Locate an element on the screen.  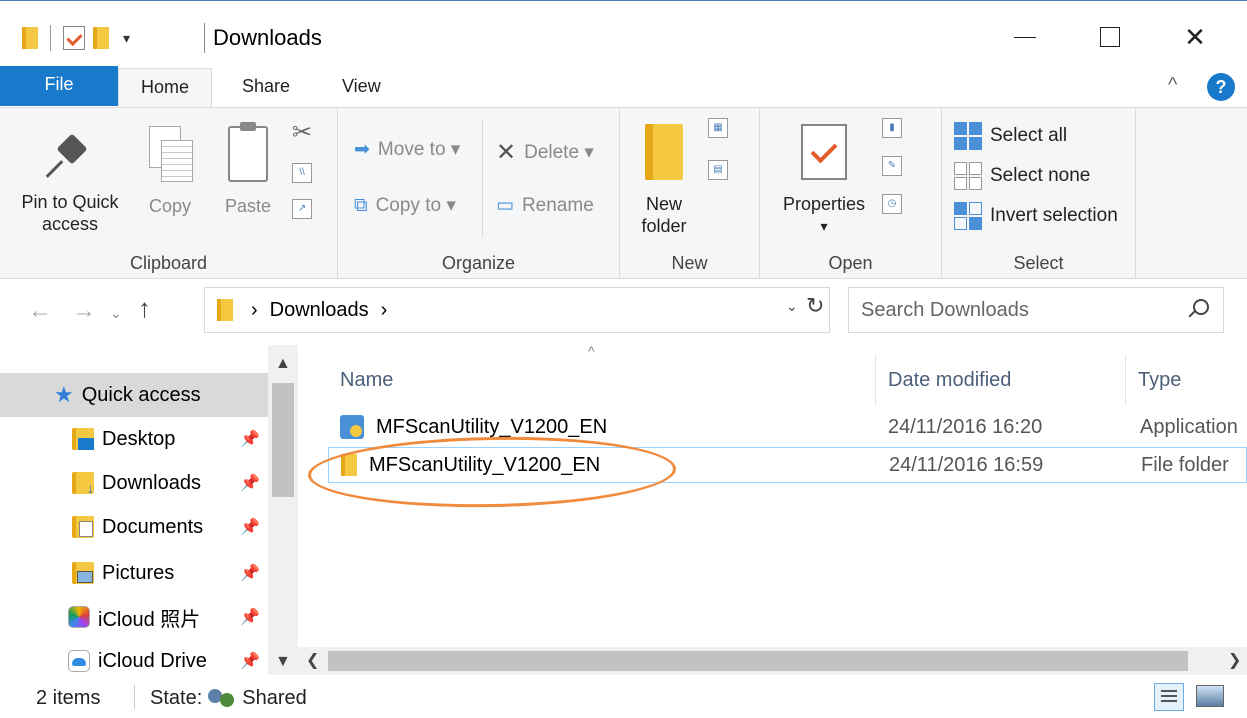
invert-selection-button: Invert selection is located at coordinates (1036, 216).